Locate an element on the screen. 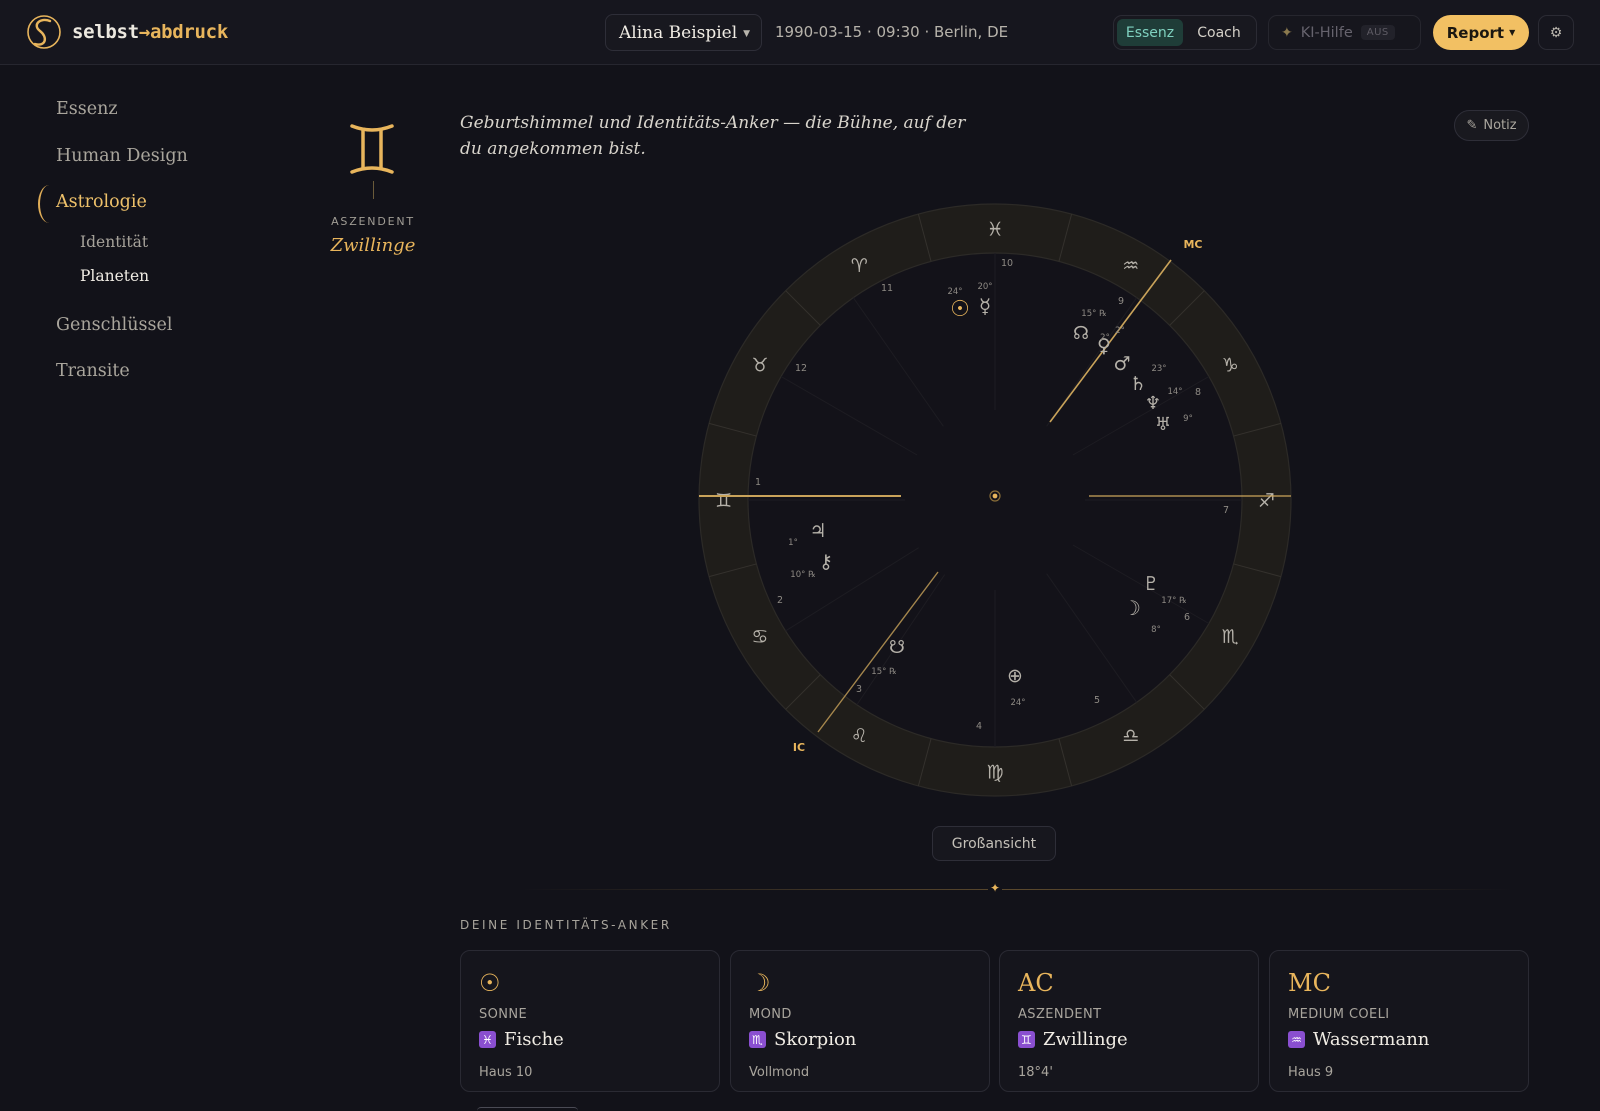 This screenshot has width=1600, height=1111. jupiter-degree: 1° is located at coordinates (793, 543).